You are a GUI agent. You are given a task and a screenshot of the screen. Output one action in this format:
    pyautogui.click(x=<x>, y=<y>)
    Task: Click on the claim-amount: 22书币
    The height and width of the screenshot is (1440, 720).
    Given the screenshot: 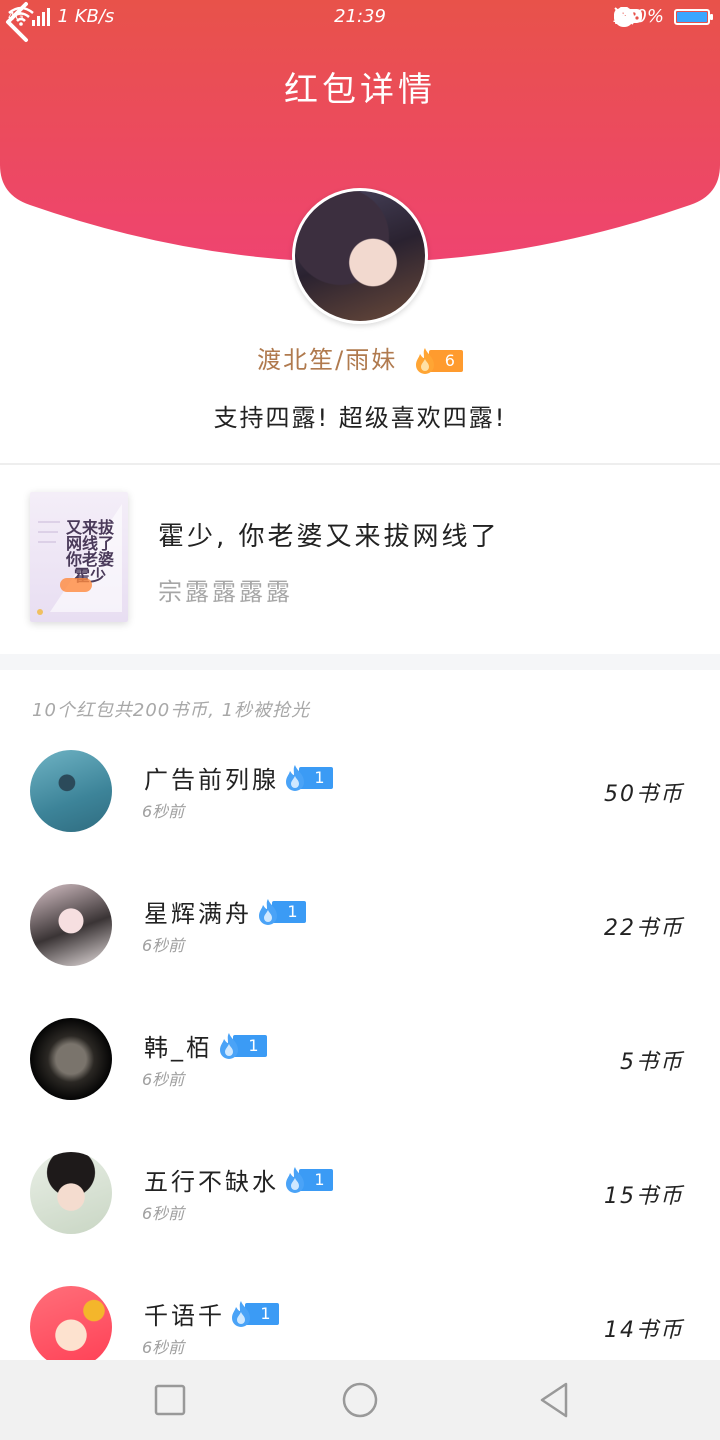 What is the action you would take?
    pyautogui.click(x=644, y=928)
    